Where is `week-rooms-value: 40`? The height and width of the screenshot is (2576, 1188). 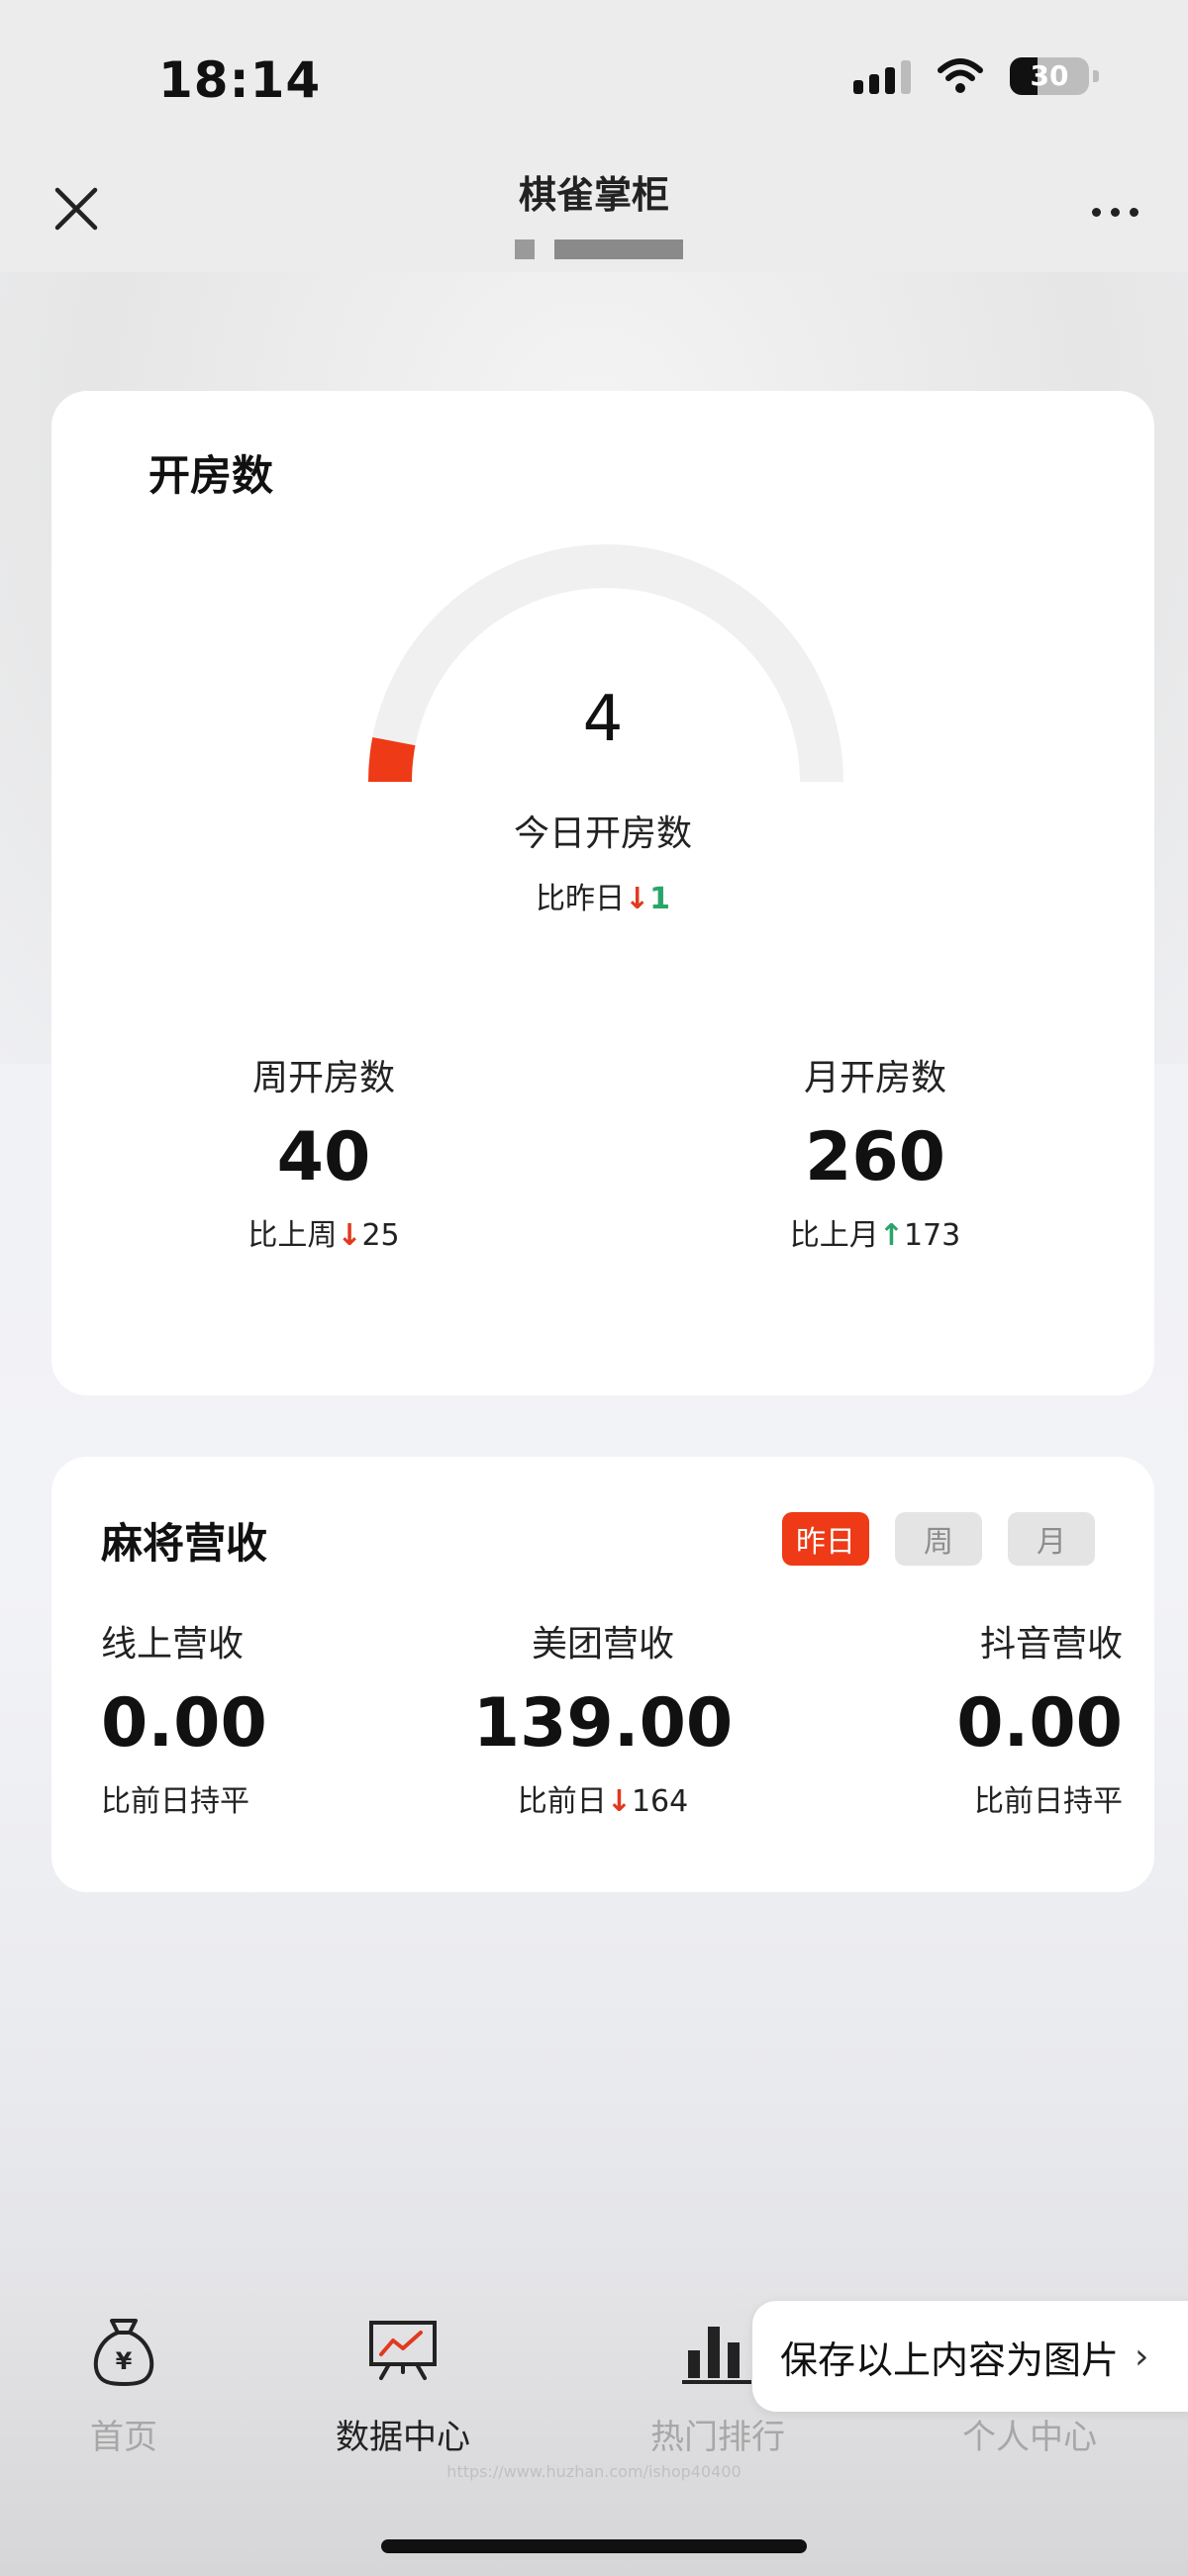
week-rooms-value: 40 is located at coordinates (323, 1157).